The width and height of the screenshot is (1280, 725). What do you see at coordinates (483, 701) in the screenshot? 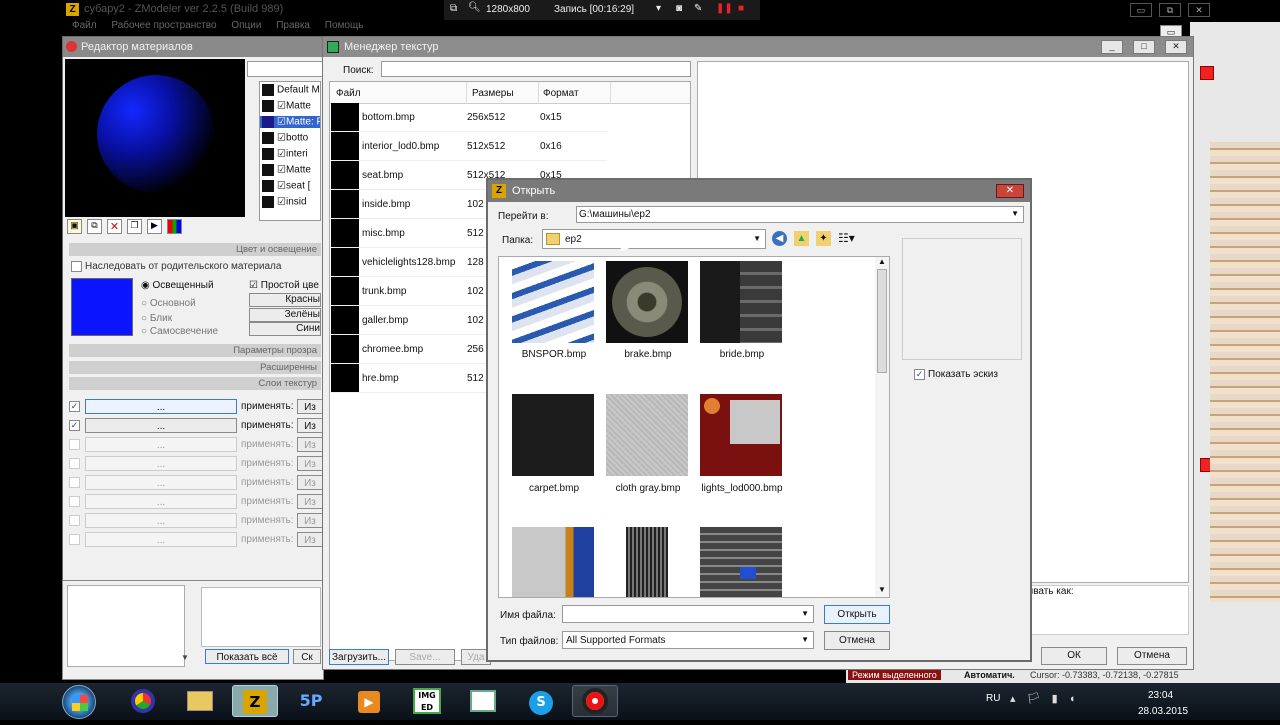
I see `window-icon` at bounding box center [483, 701].